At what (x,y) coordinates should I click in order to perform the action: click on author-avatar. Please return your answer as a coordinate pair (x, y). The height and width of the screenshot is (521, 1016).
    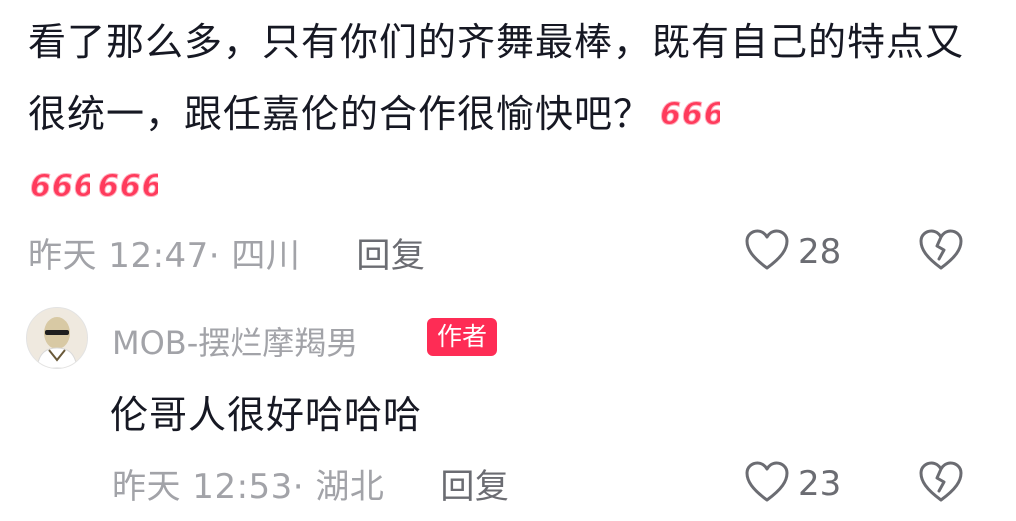
    Looking at the image, I should click on (57, 338).